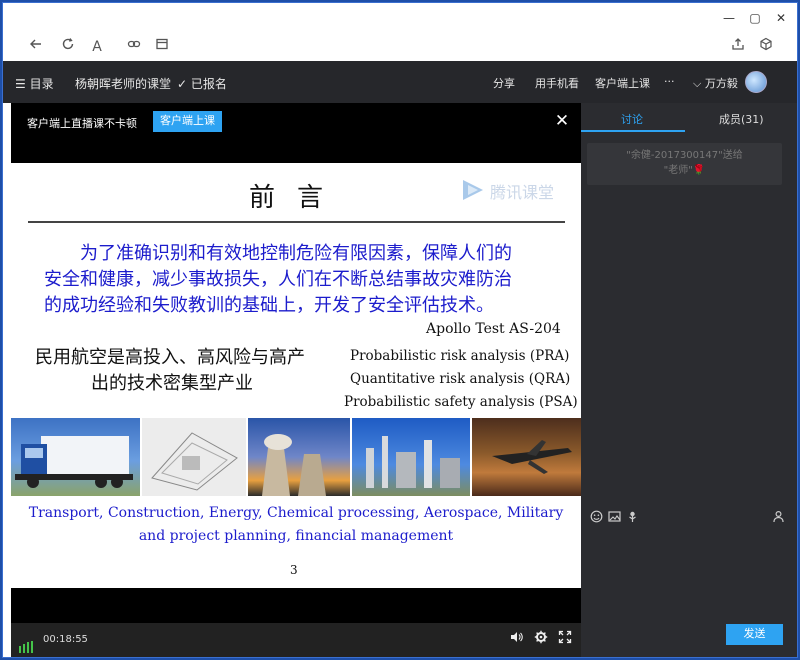 Image resolution: width=800 pixels, height=660 pixels. What do you see at coordinates (684, 164) in the screenshot?
I see `gift-message: "余健-2017300147"送给 "老师"🌹` at bounding box center [684, 164].